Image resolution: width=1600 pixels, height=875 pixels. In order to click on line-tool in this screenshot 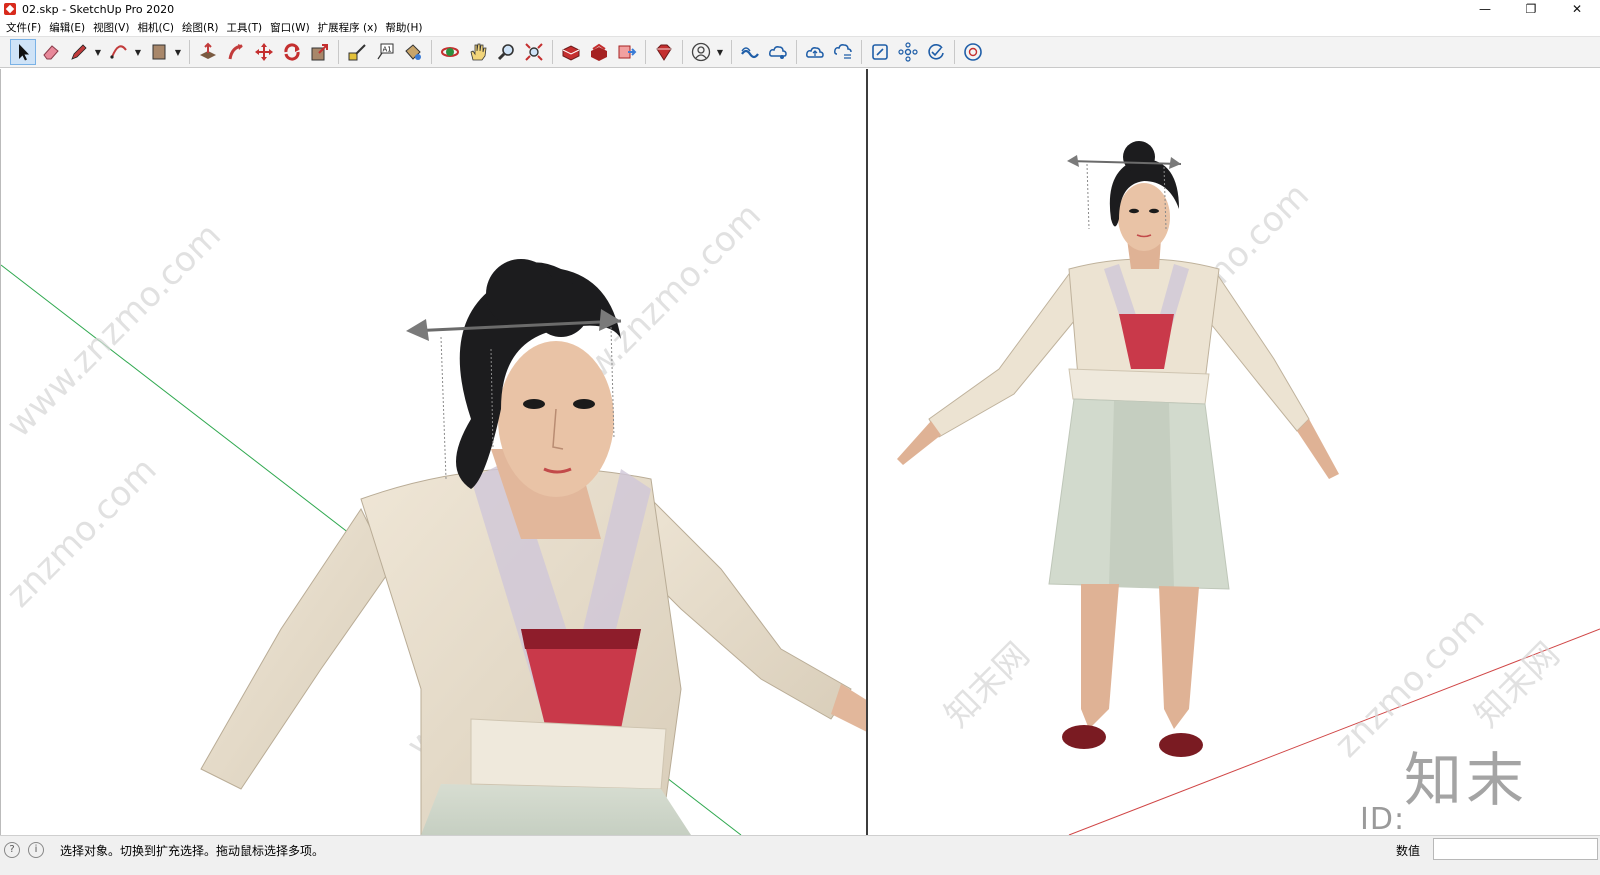, I will do `click(79, 52)`.